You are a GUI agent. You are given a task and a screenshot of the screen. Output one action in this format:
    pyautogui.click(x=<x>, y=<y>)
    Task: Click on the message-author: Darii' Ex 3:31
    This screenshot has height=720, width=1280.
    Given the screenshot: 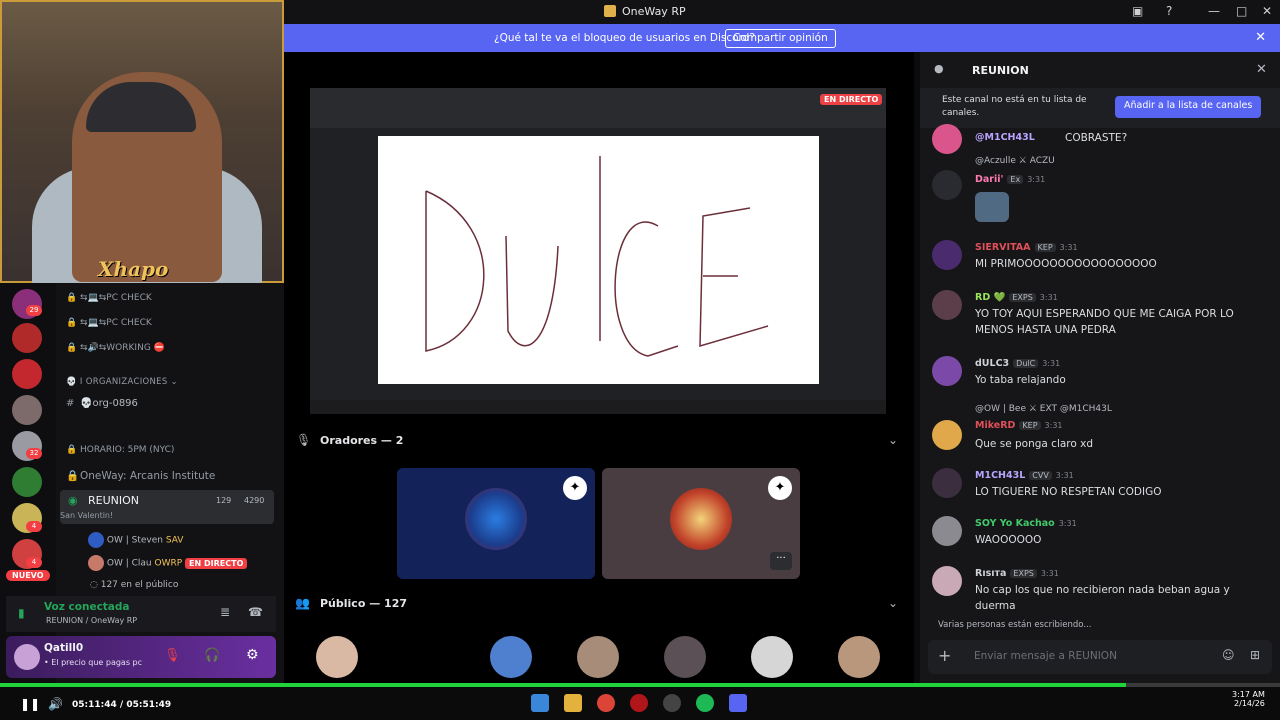 What is the action you would take?
    pyautogui.click(x=1010, y=179)
    